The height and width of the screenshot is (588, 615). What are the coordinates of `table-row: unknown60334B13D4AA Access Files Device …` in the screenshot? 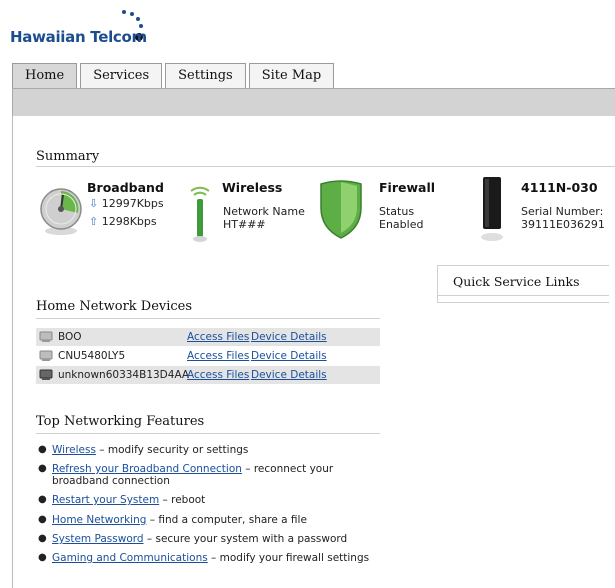 It's located at (208, 375).